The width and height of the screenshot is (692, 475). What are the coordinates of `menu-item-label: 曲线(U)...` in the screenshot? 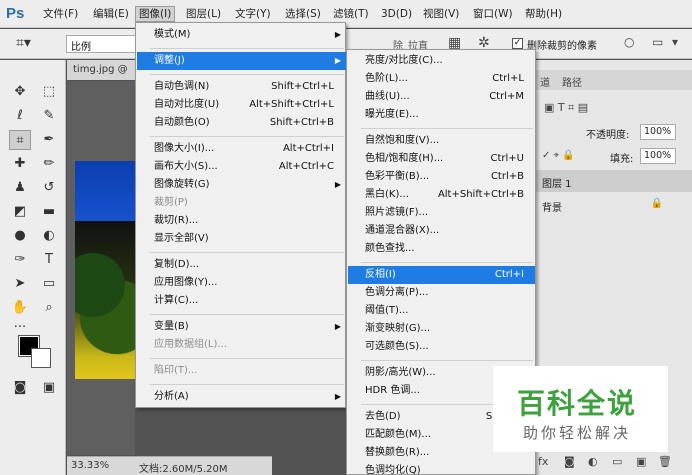 It's located at (387, 96).